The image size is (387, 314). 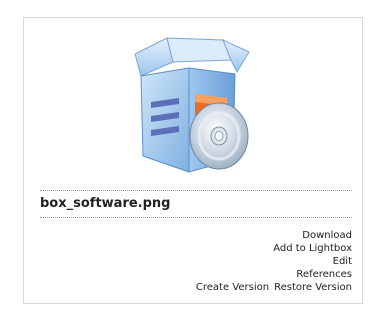 I want to click on add-to-lightbox-link: Add to Lightbox, so click(x=312, y=248).